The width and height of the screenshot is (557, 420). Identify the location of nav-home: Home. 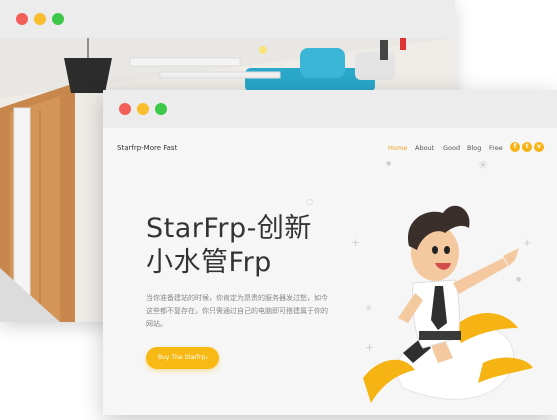
(397, 148).